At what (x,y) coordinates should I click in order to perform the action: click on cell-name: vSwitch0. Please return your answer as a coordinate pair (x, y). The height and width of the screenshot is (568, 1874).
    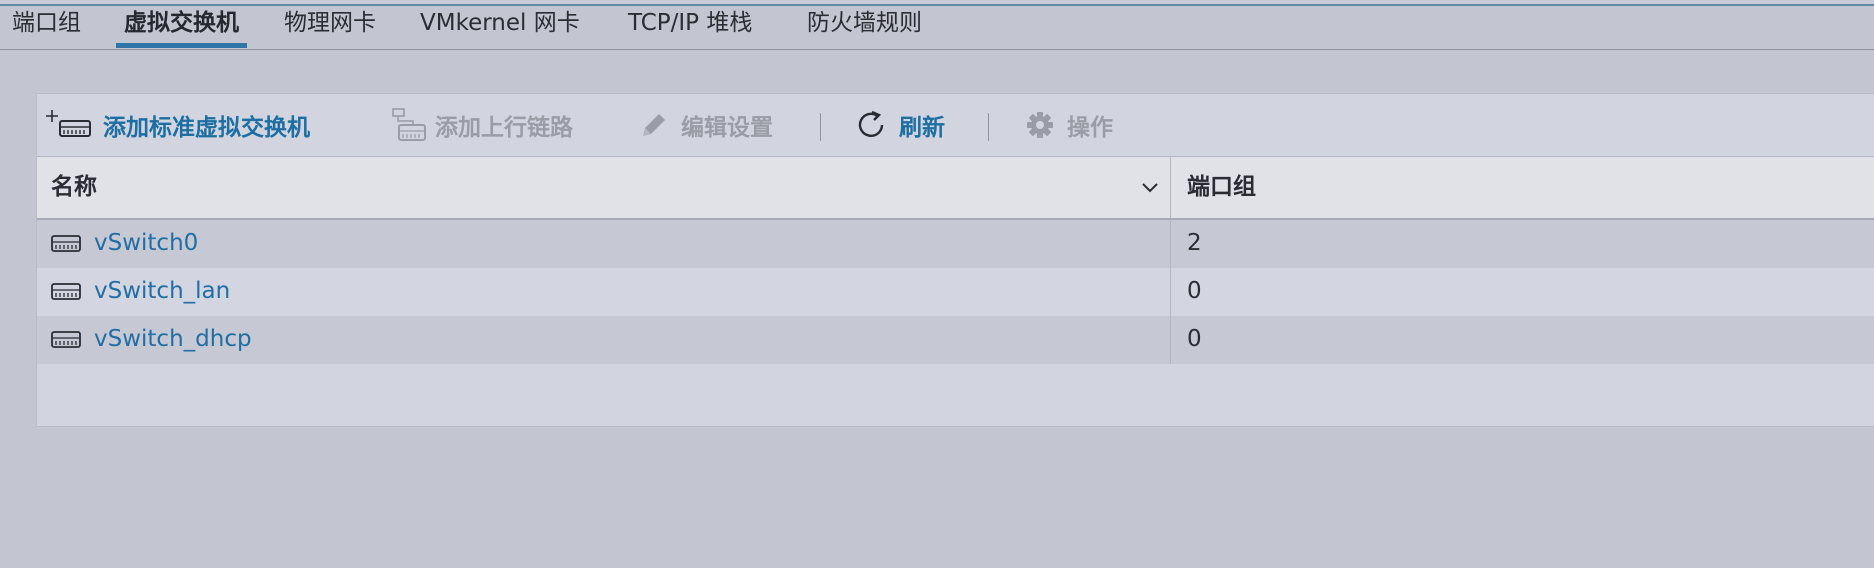
    Looking at the image, I should click on (604, 244).